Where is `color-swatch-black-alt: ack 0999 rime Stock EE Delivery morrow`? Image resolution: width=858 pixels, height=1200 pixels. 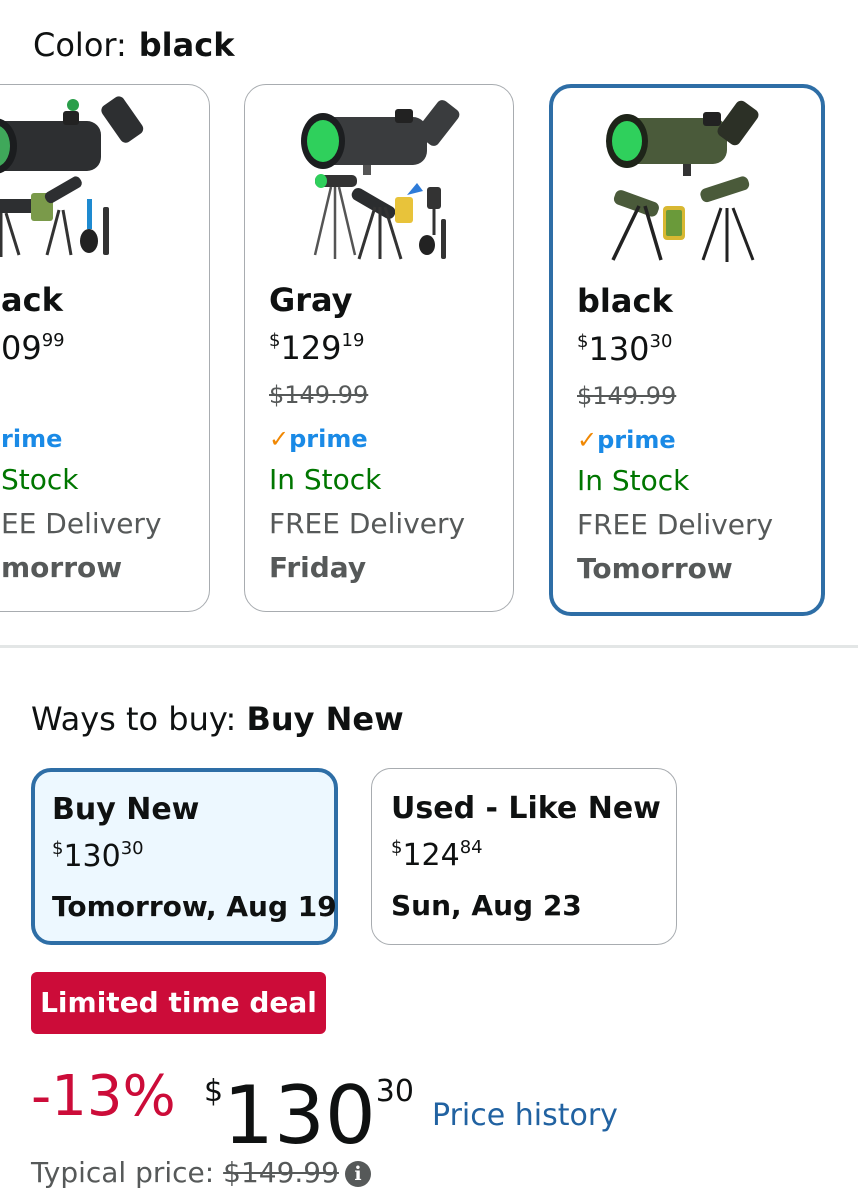
color-swatch-black-alt: ack 0999 rime Stock EE Delivery morrow is located at coordinates (105, 348).